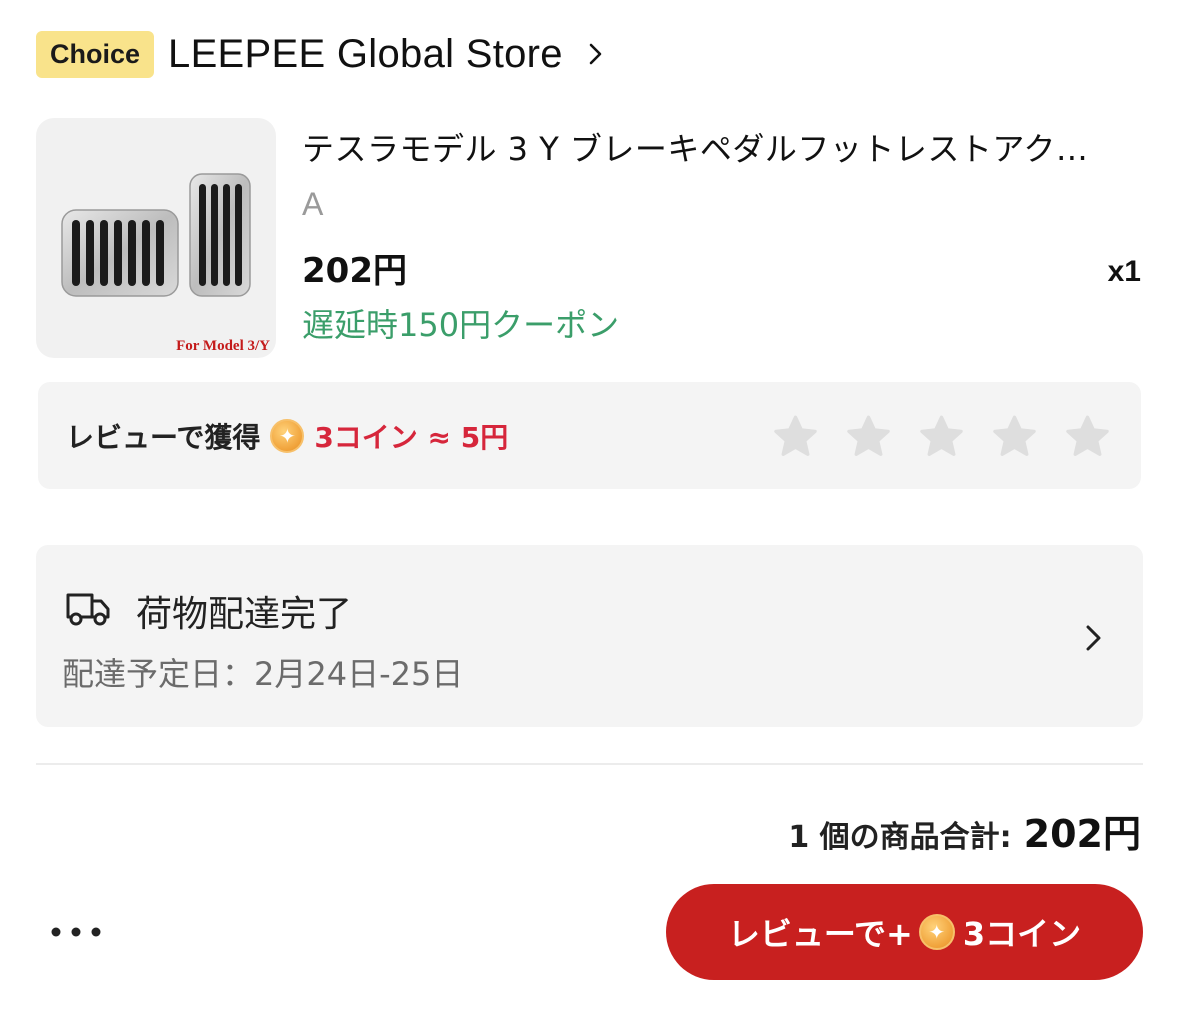  What do you see at coordinates (589, 764) in the screenshot?
I see `divider` at bounding box center [589, 764].